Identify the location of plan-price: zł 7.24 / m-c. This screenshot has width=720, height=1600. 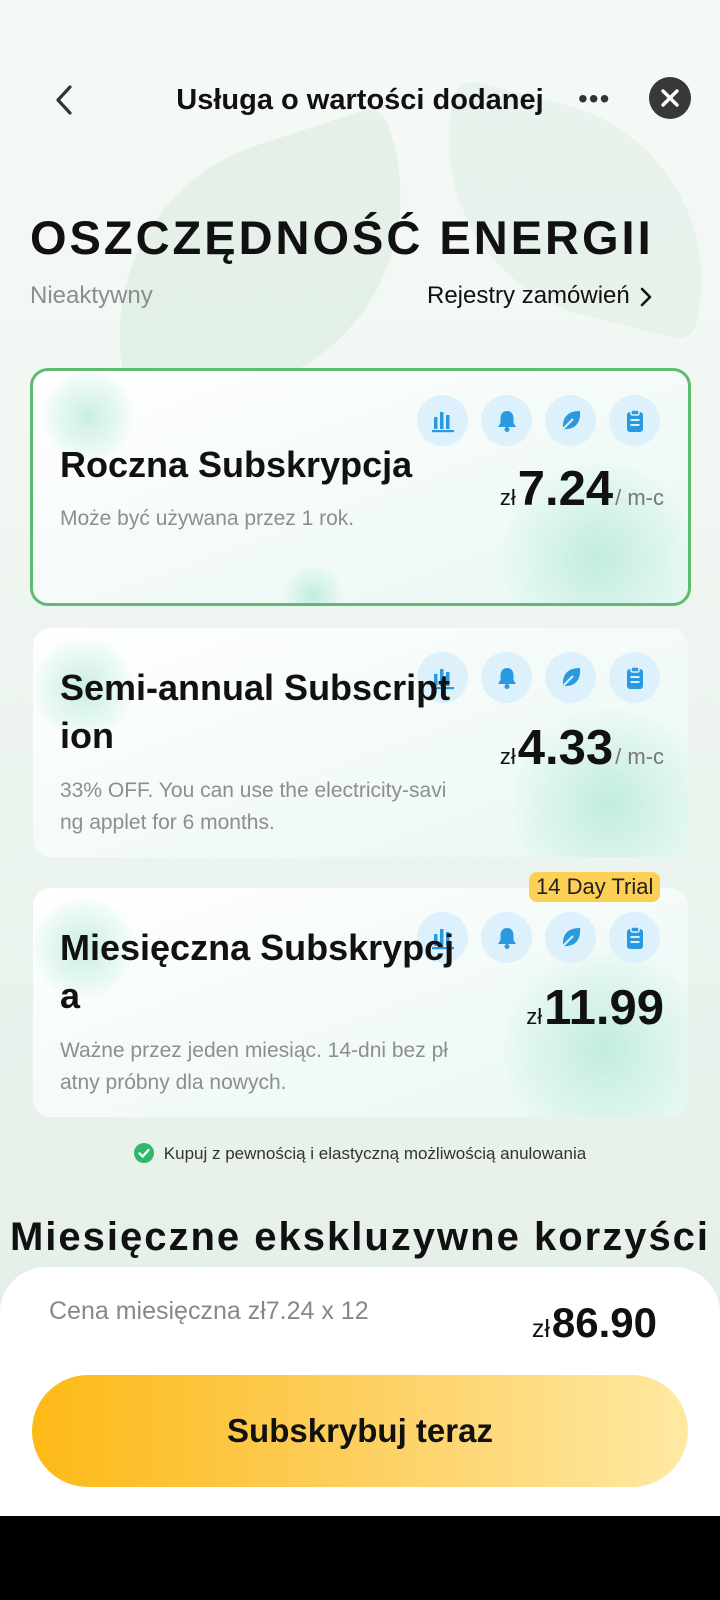
(582, 489).